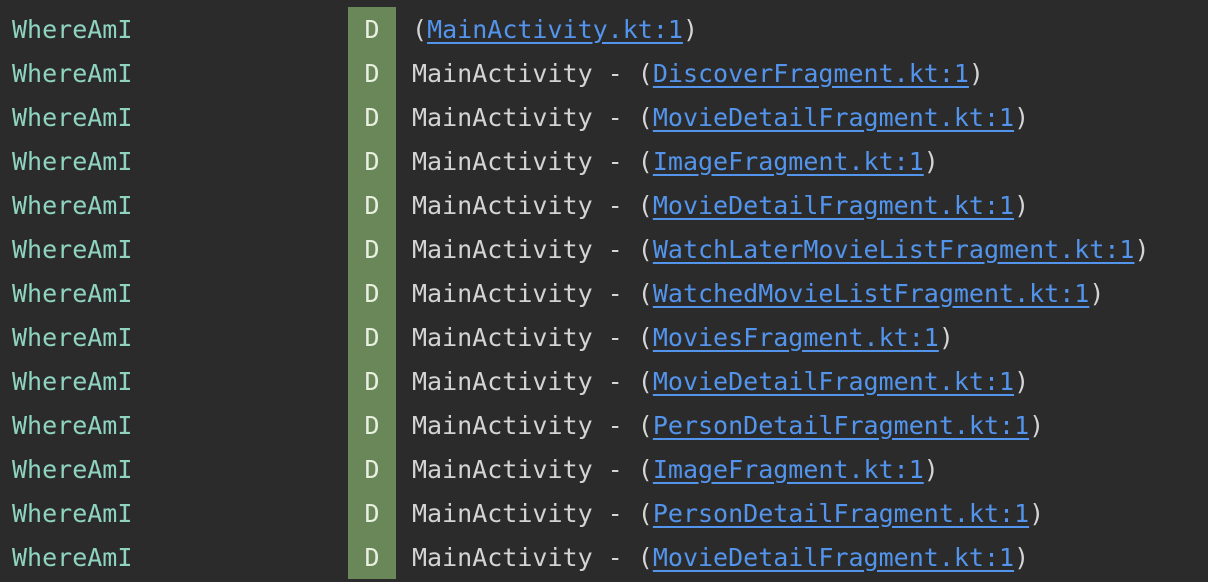  What do you see at coordinates (871, 293) in the screenshot?
I see `source-link: WatchedMovieListFragment.kt:1` at bounding box center [871, 293].